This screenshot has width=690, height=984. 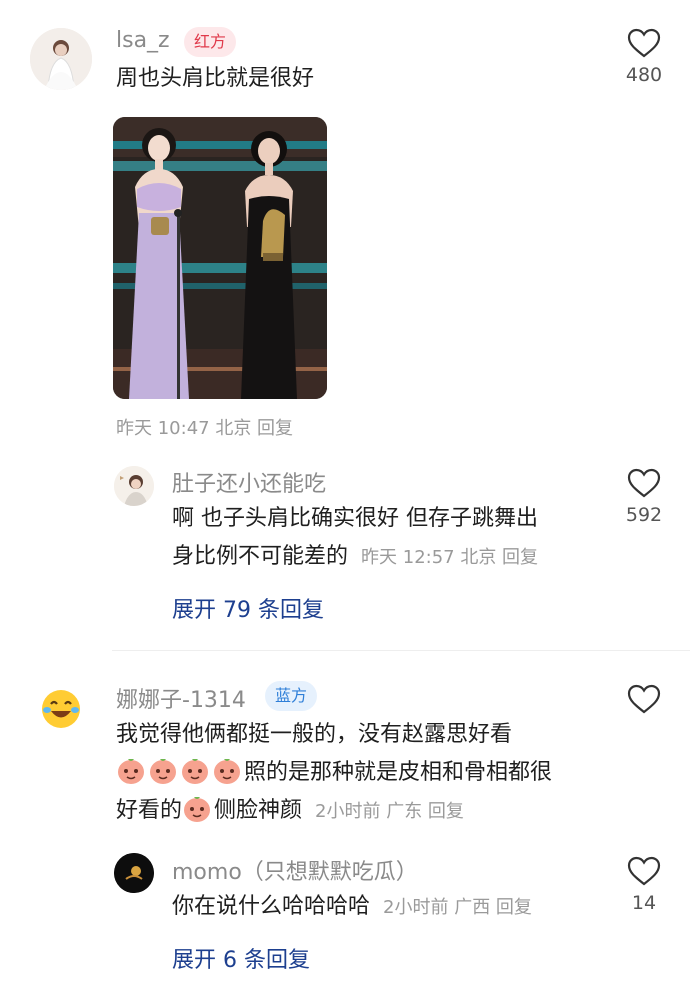 What do you see at coordinates (260, 556) in the screenshot?
I see `reply-text-line: 身比例不可能差的` at bounding box center [260, 556].